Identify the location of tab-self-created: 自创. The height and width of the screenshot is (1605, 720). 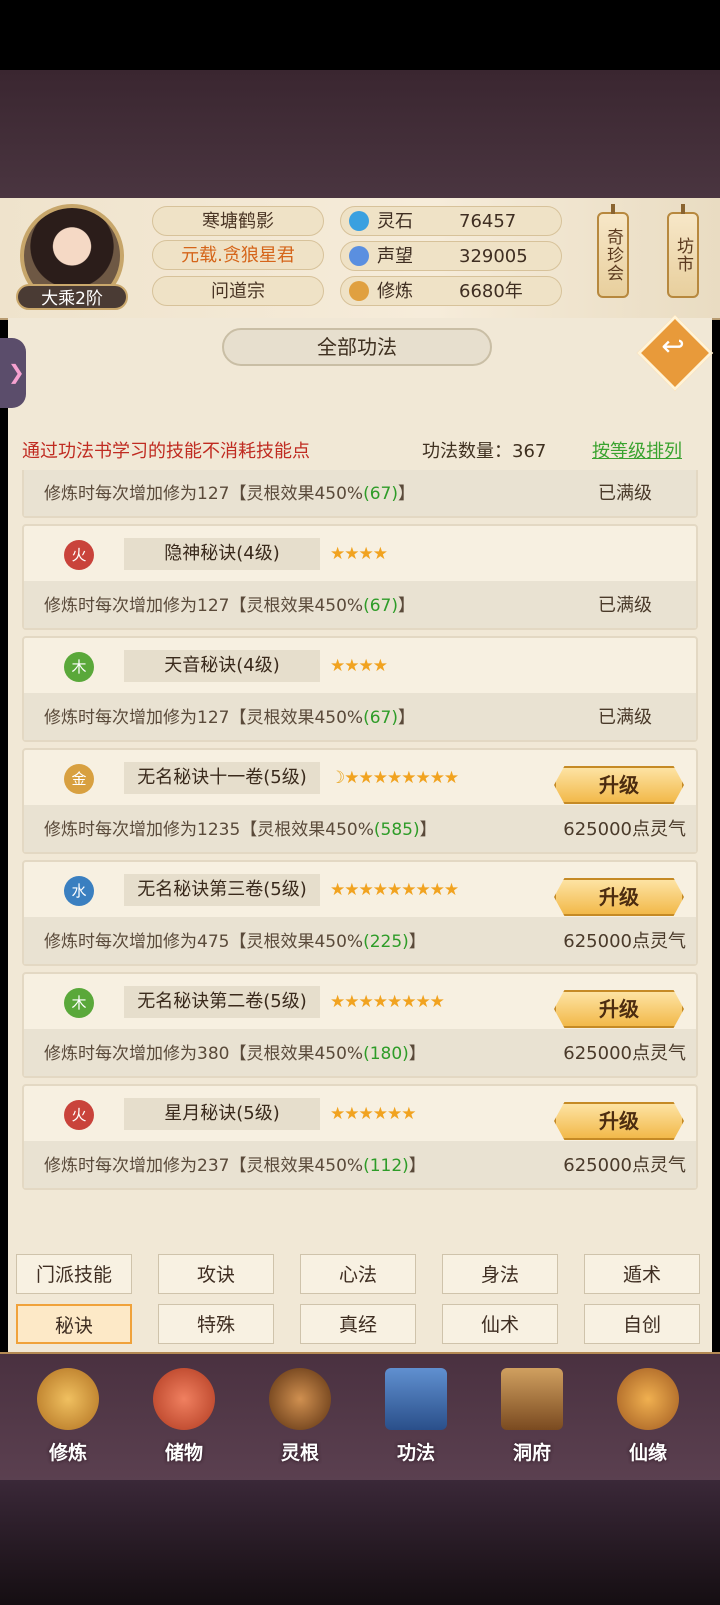
(642, 1324).